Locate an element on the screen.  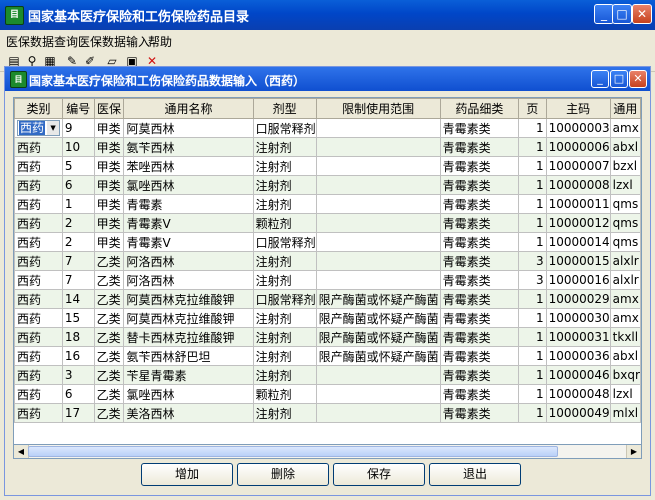
table-cell: 10000030 is located at coordinates (578, 318).